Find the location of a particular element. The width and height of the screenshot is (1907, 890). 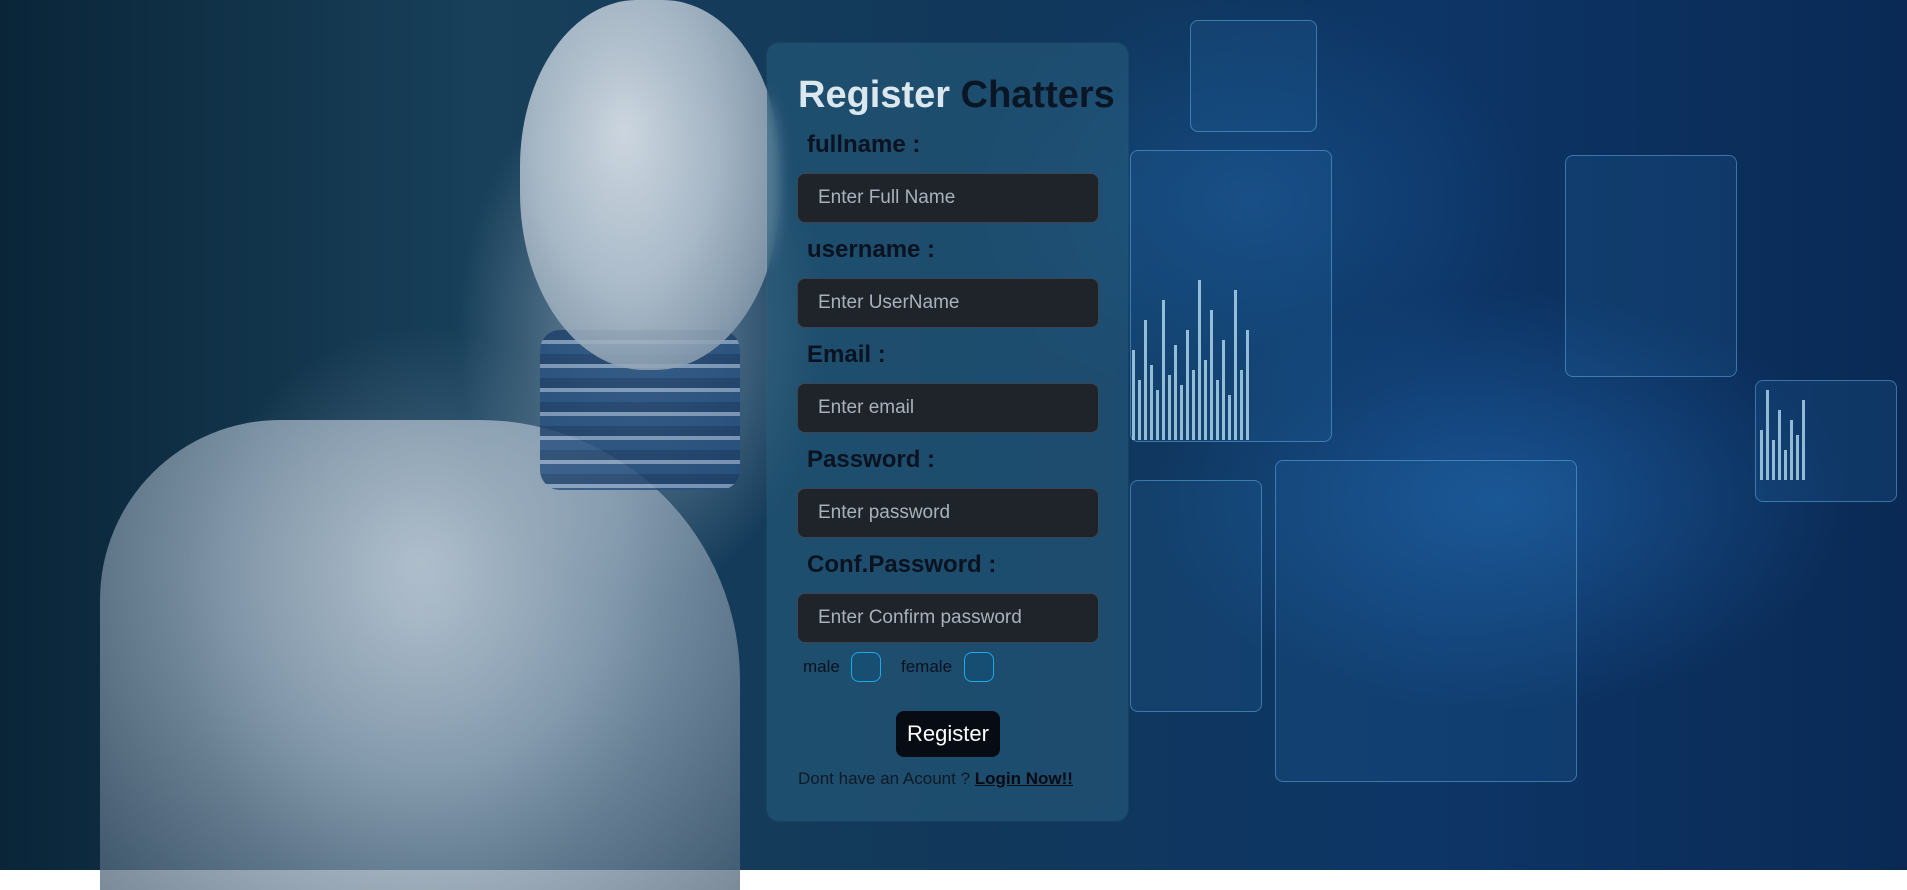

login-prompt: Dont have an Acount ? Login Now!! is located at coordinates (935, 779).